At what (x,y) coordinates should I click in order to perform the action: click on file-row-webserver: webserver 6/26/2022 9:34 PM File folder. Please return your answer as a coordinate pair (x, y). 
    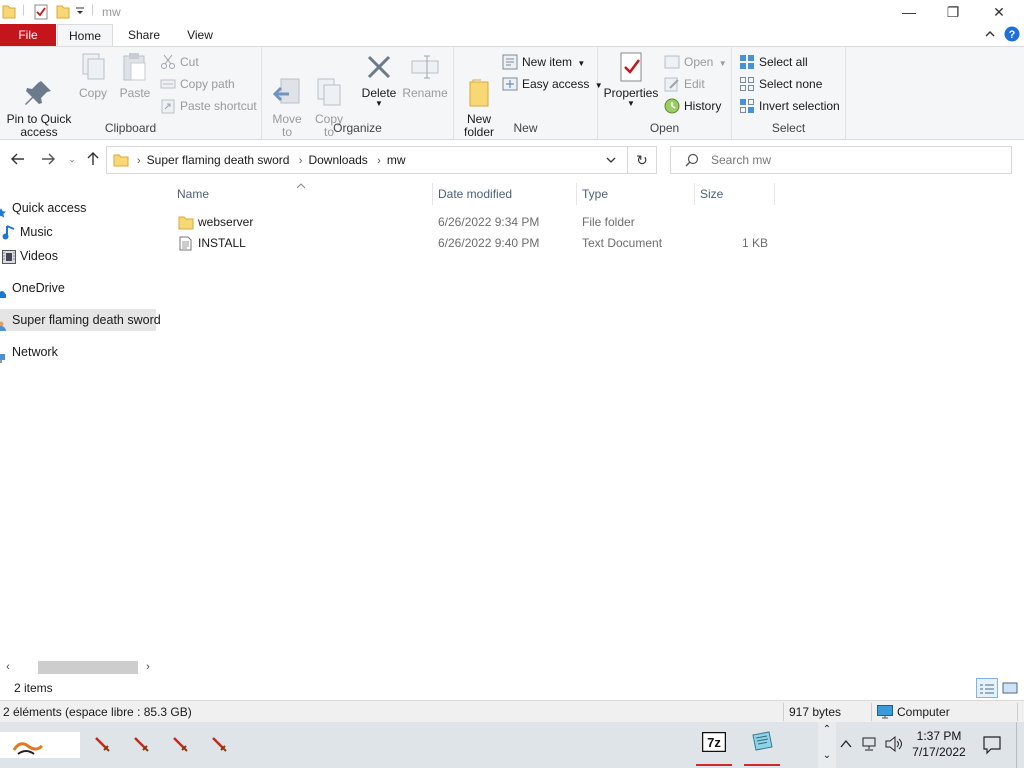
    Looking at the image, I should click on (482, 222).